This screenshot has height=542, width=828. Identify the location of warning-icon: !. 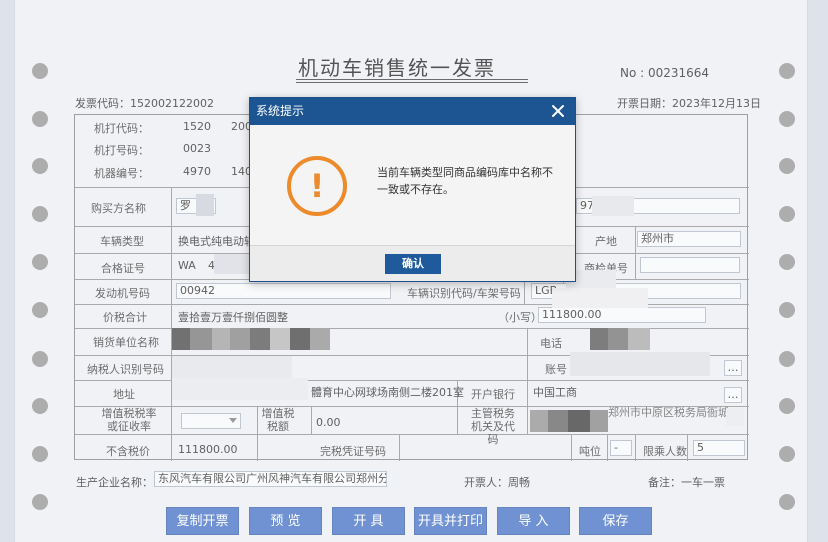
(317, 186).